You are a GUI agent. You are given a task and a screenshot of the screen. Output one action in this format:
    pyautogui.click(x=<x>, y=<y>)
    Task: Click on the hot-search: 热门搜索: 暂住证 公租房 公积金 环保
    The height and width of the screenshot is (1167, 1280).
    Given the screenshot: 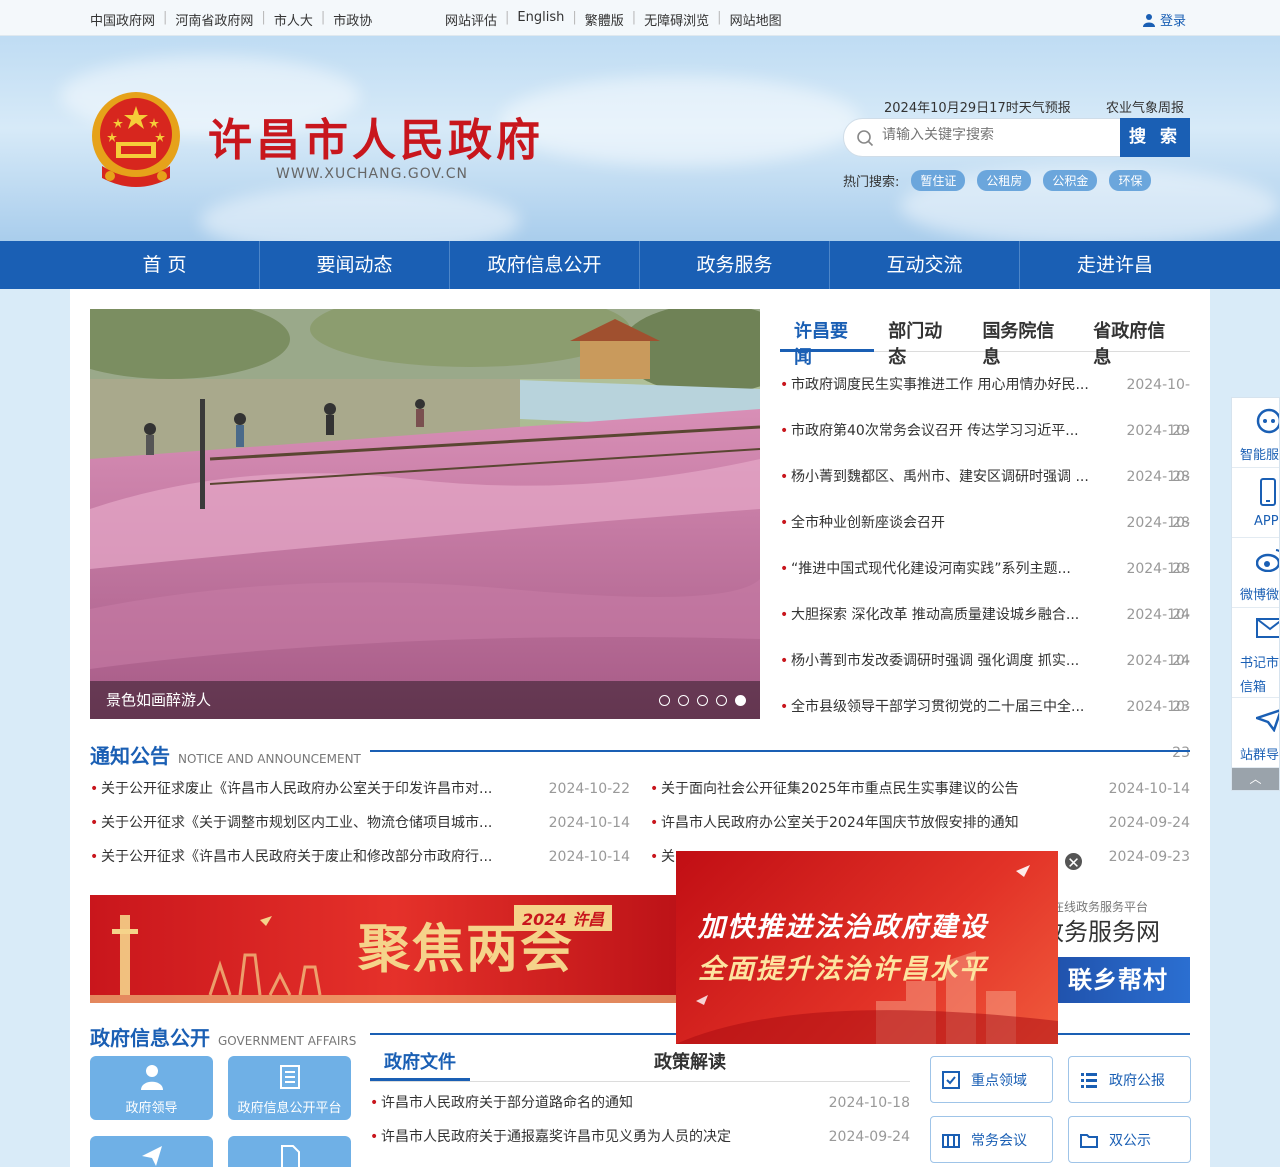 What is the action you would take?
    pyautogui.click(x=997, y=180)
    